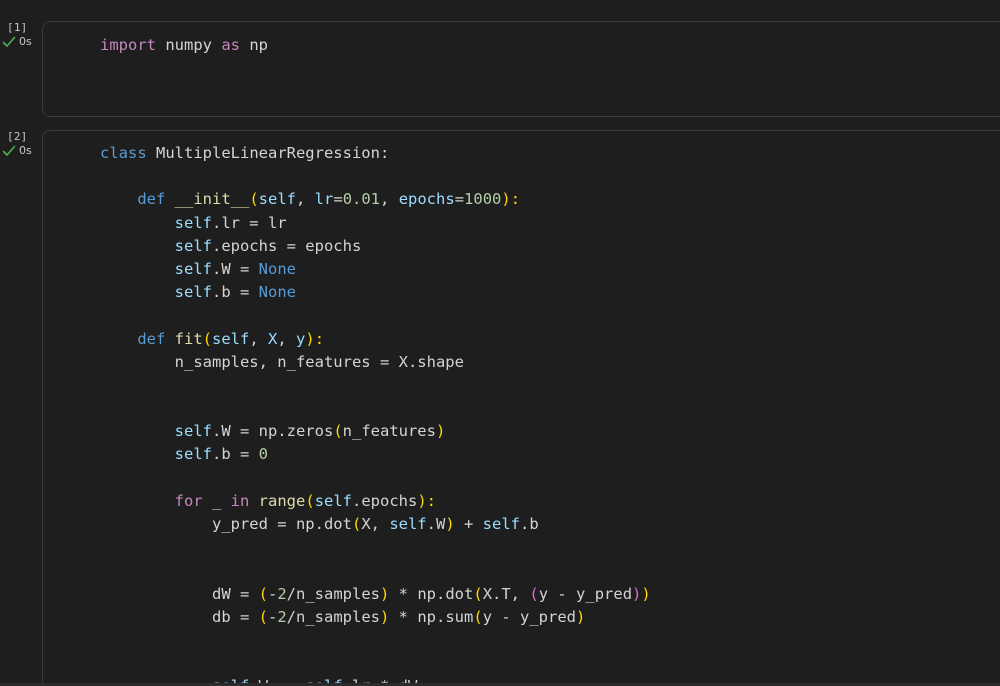  What do you see at coordinates (235, 454) in the screenshot?
I see `code-token: .b =` at bounding box center [235, 454].